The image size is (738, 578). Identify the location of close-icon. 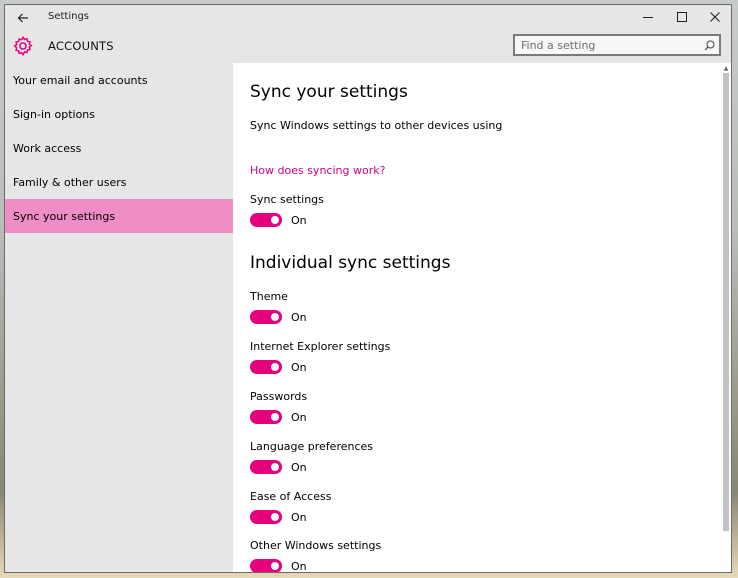
(715, 16).